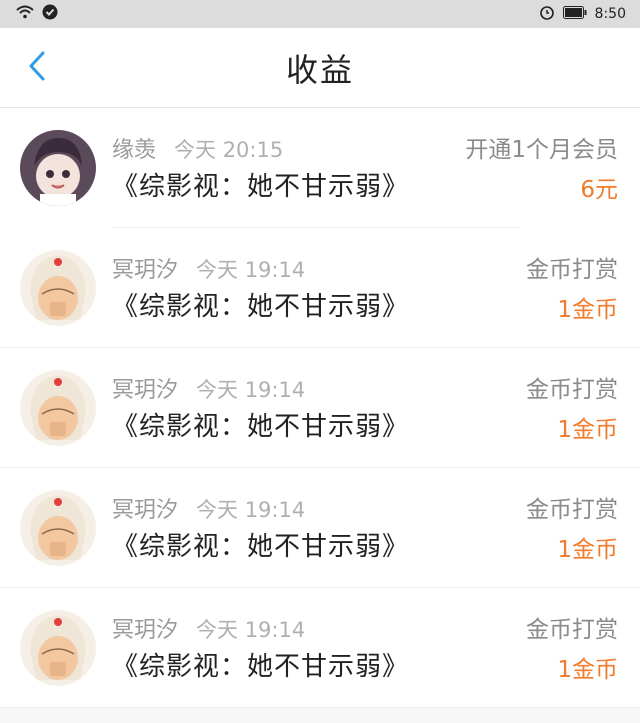 This screenshot has height=723, width=640. I want to click on earning-type: 开通1个月会员, so click(541, 150).